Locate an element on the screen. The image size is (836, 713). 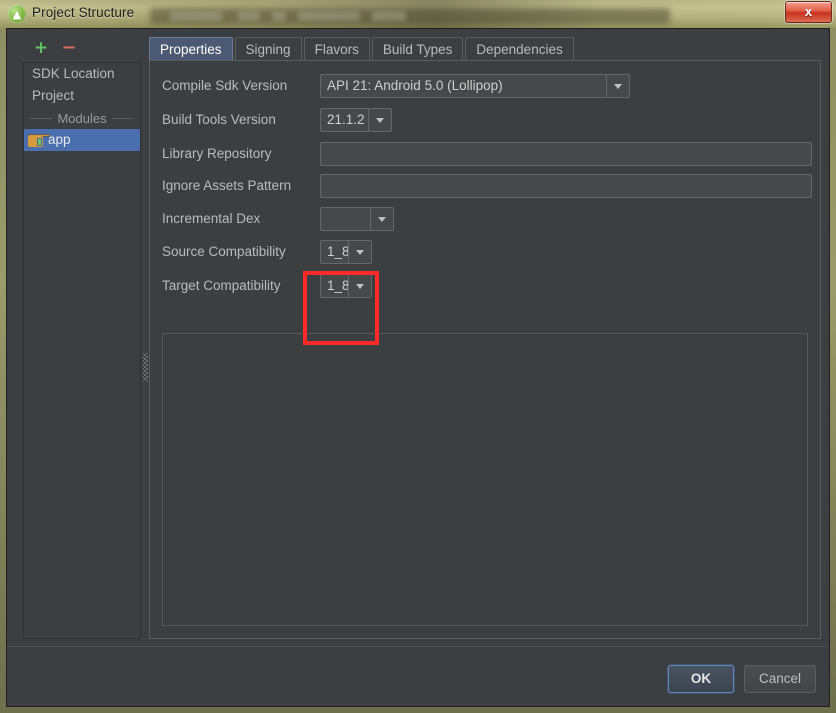
source-compatibility-combo: 1_8 is located at coordinates (346, 252).